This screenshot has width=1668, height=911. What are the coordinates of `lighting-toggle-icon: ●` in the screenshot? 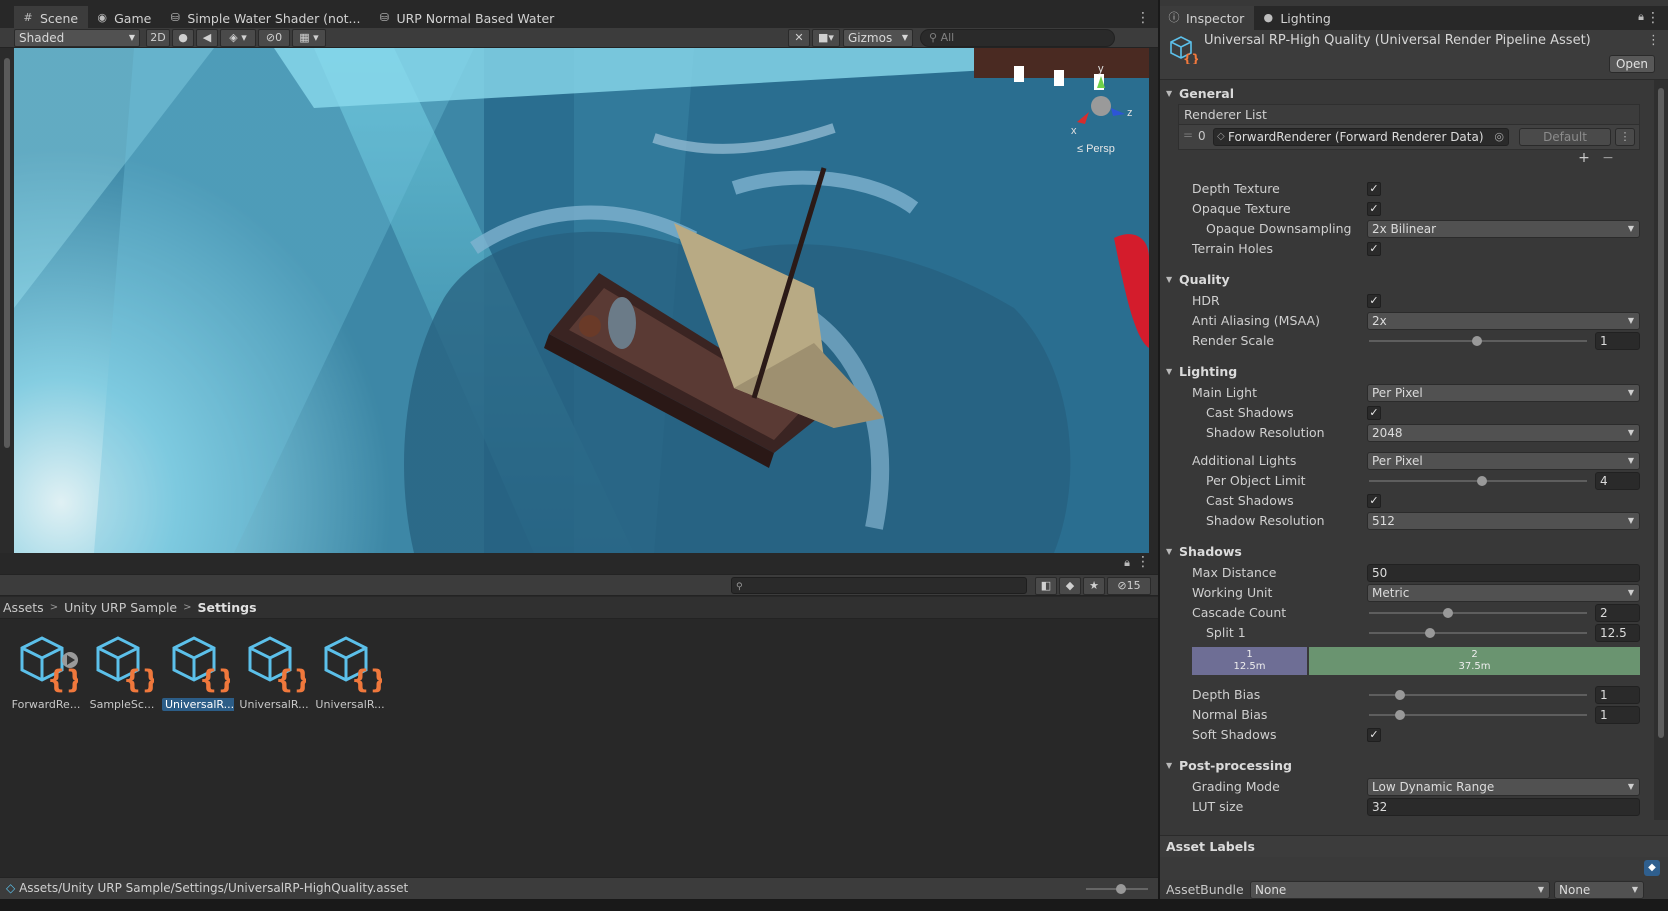 It's located at (183, 38).